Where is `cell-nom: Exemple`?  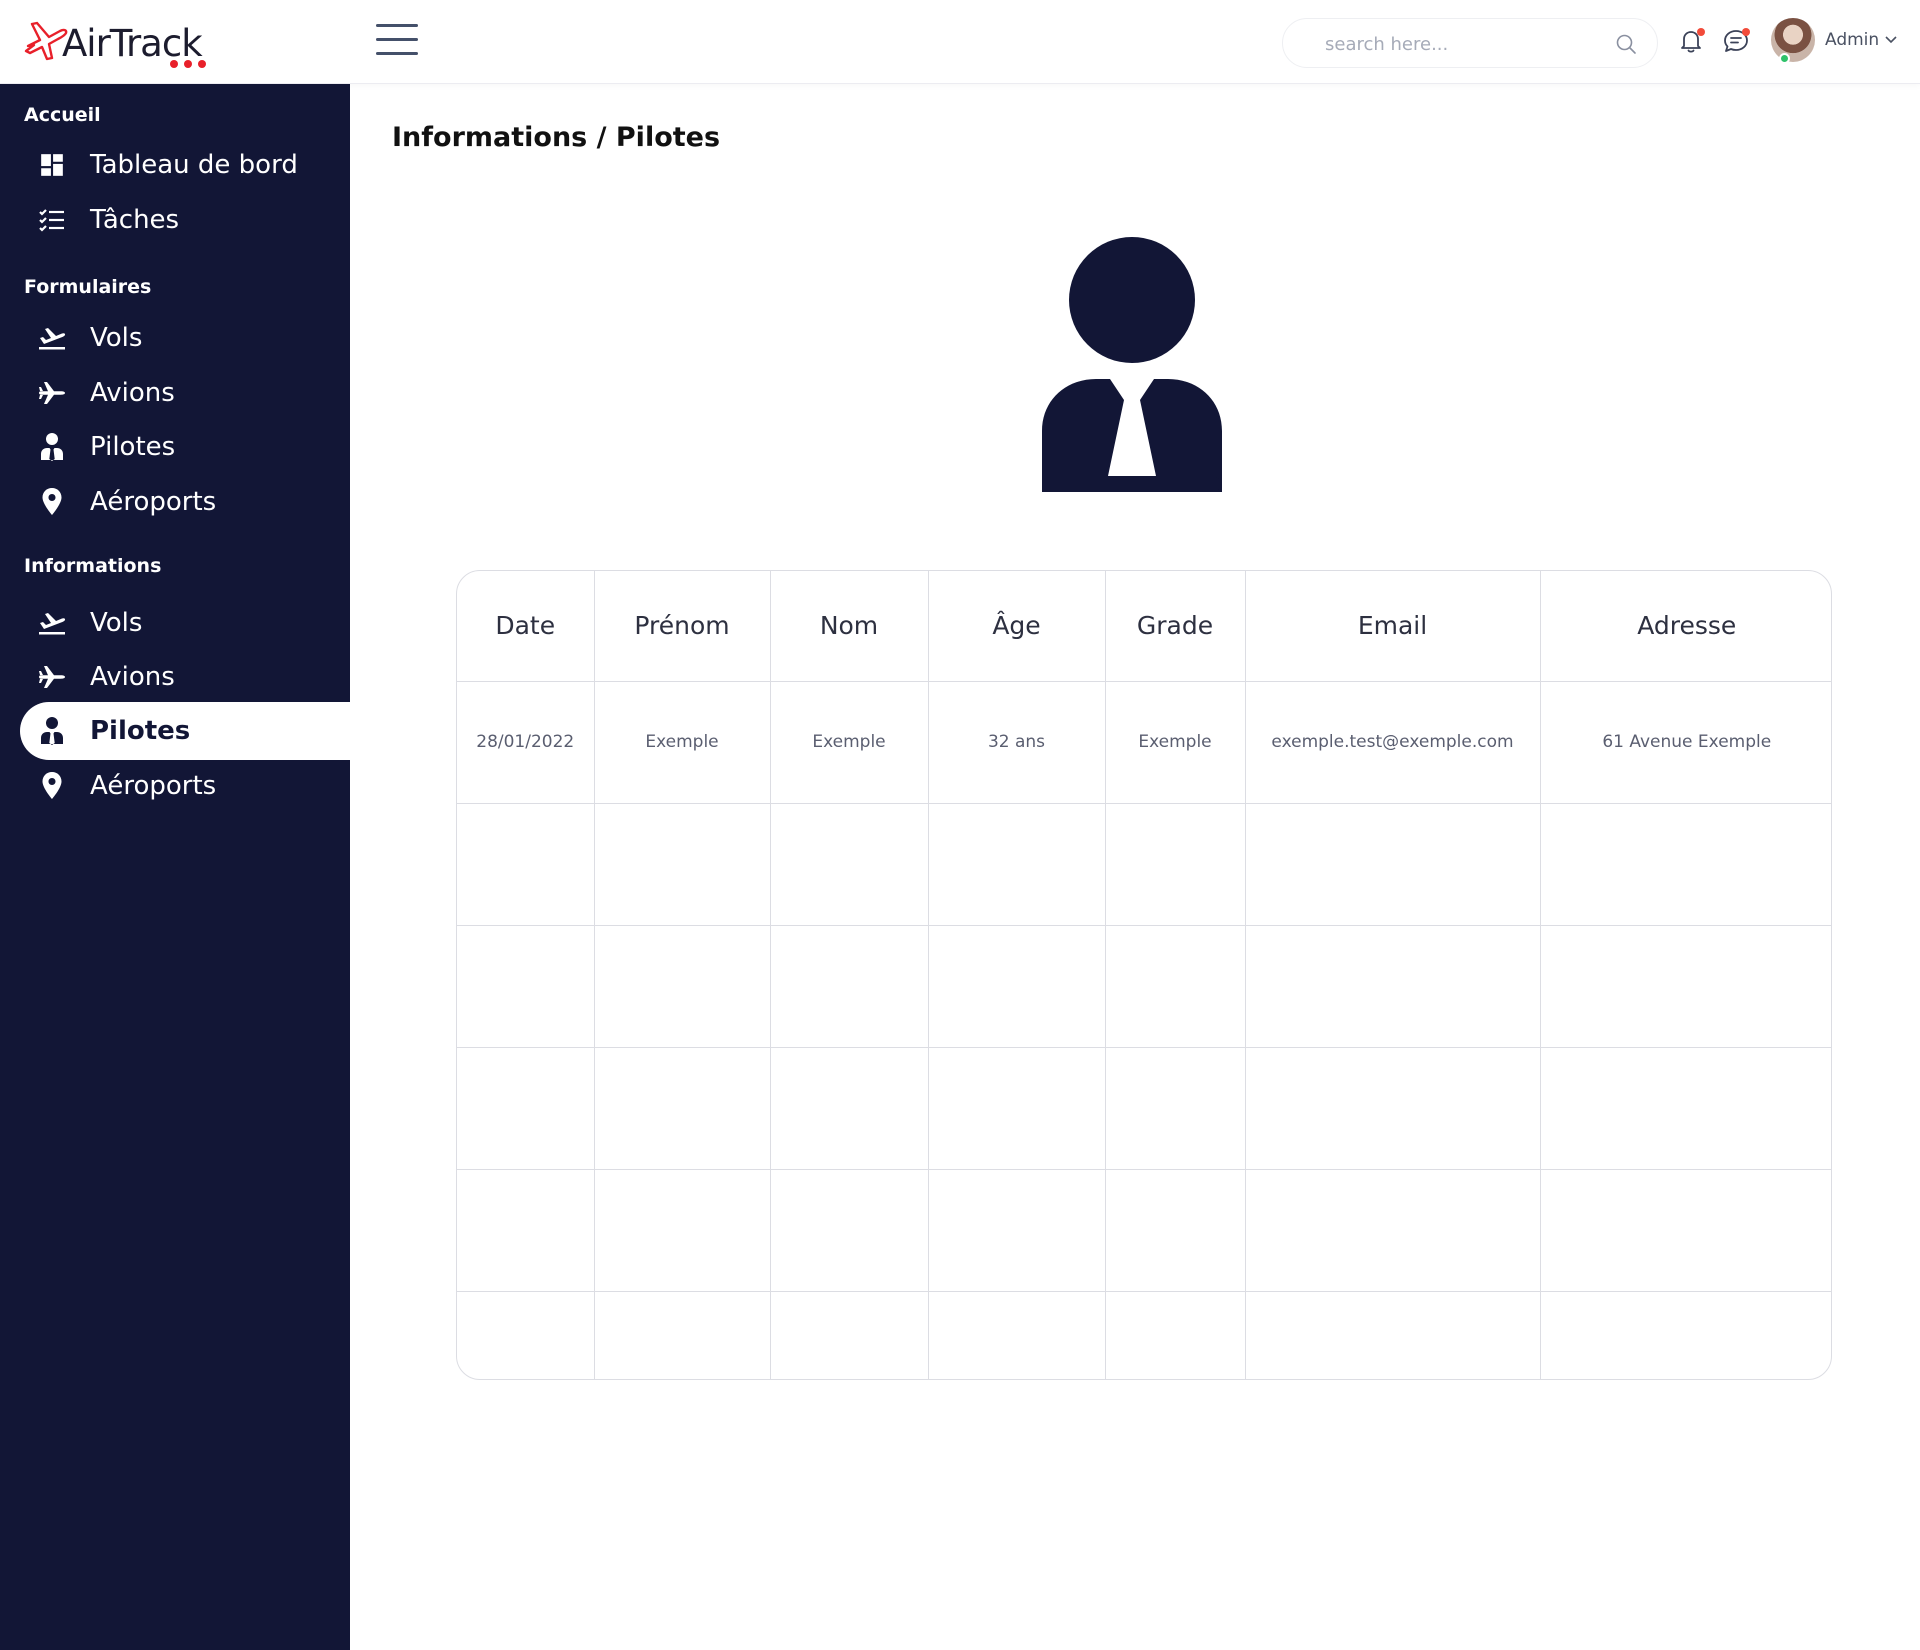
cell-nom: Exemple is located at coordinates (849, 742).